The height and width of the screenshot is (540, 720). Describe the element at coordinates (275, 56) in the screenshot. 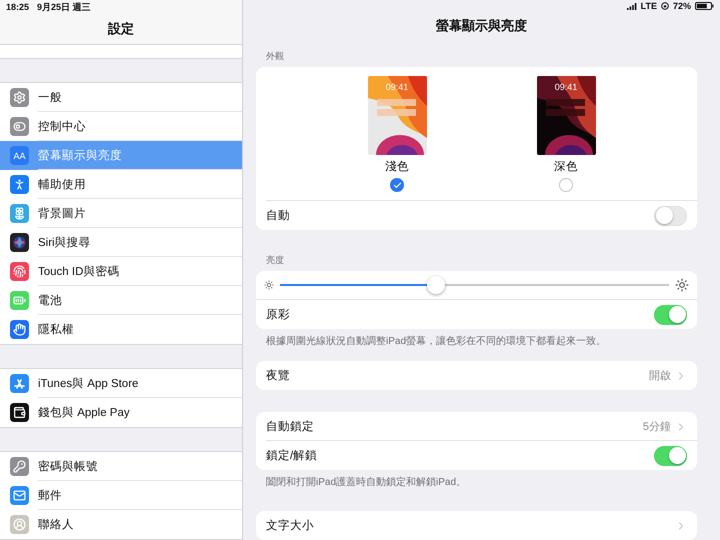

I see `section-header: 外觀` at that location.